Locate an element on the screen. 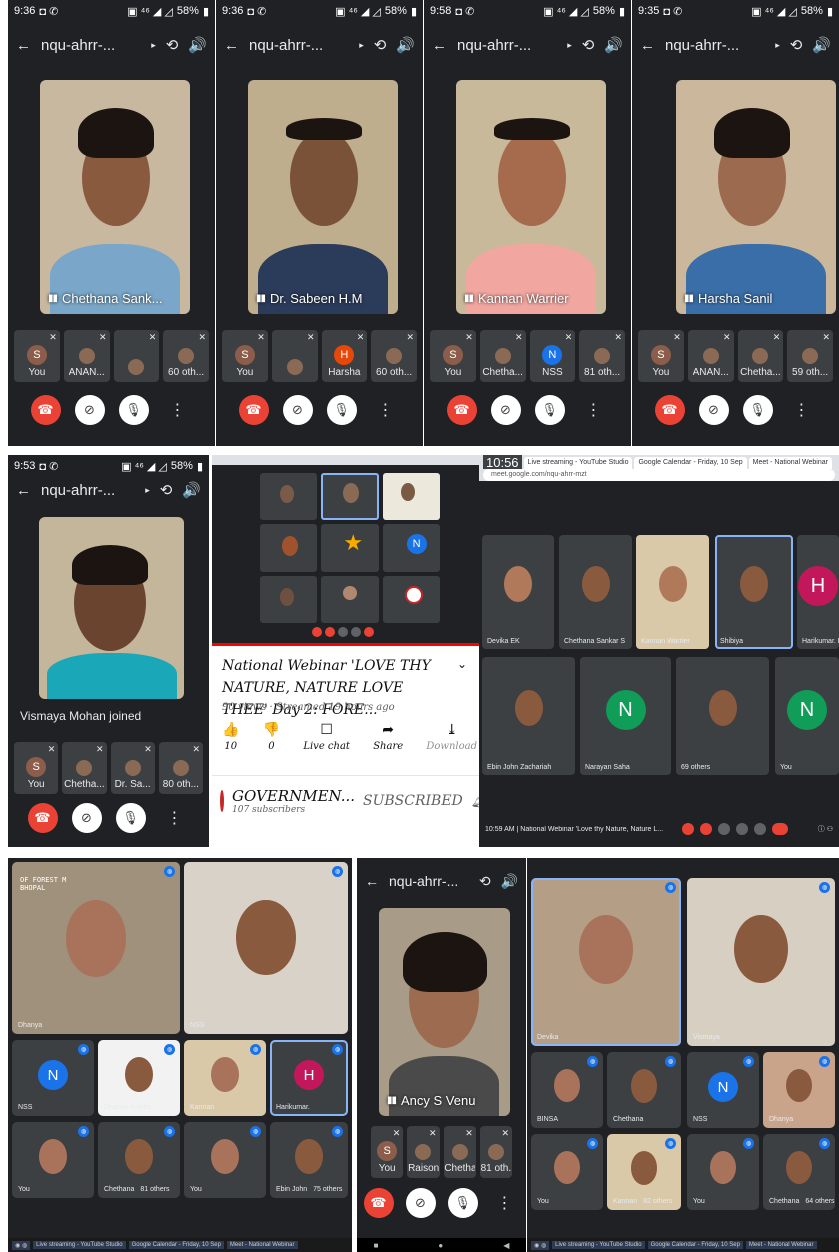 The height and width of the screenshot is (1252, 839). meet-tile: ◍ Ebin John 75 others is located at coordinates (309, 1160).